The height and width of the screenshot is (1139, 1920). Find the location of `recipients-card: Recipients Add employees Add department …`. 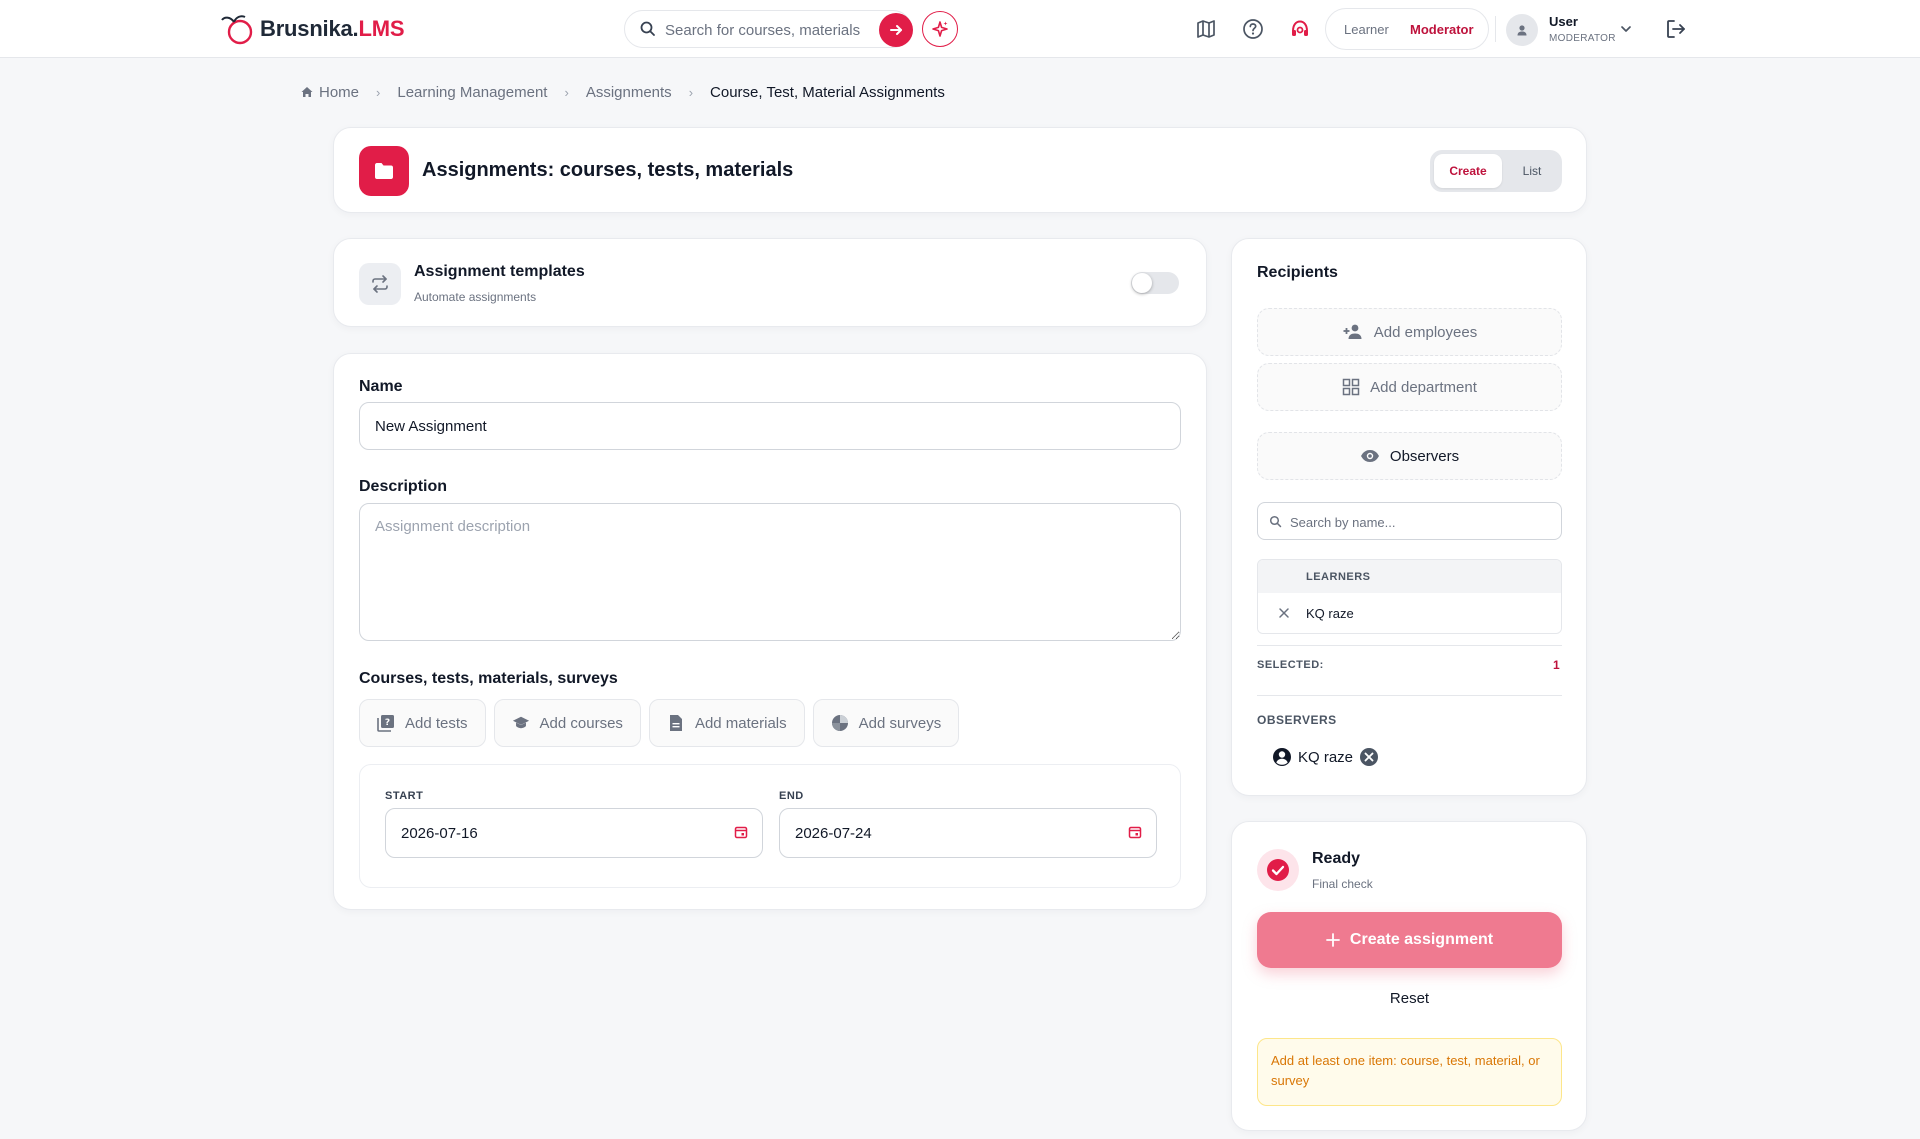

recipients-card: Recipients Add employees Add department … is located at coordinates (1409, 517).